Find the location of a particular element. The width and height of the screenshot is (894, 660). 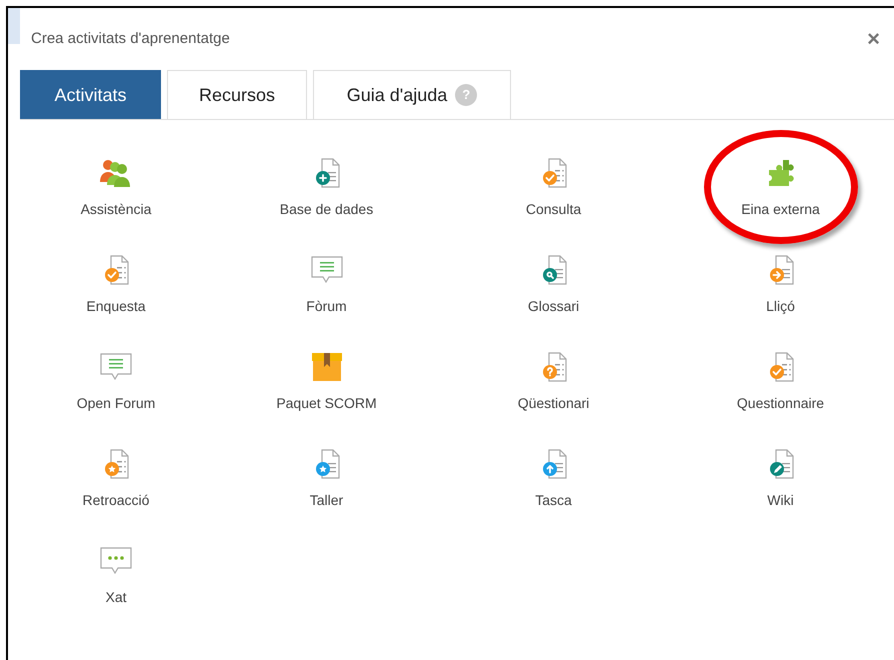

activity-label: Tasca is located at coordinates (553, 500).